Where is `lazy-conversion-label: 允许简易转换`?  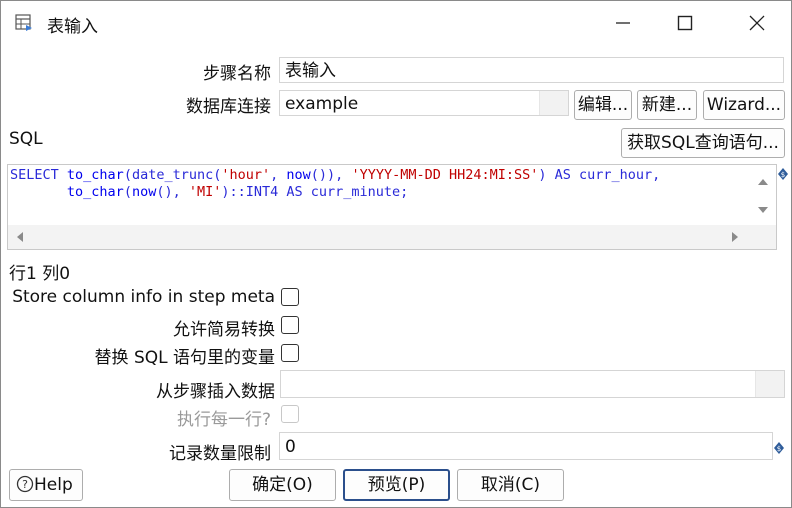
lazy-conversion-label: 允许简易转换 is located at coordinates (224, 330).